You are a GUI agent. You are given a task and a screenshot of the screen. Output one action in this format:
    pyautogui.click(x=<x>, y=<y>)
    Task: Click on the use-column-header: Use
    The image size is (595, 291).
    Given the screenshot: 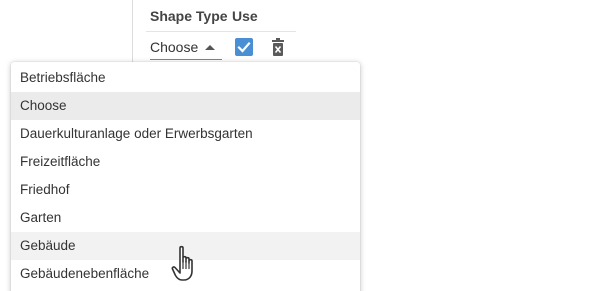 What is the action you would take?
    pyautogui.click(x=245, y=16)
    